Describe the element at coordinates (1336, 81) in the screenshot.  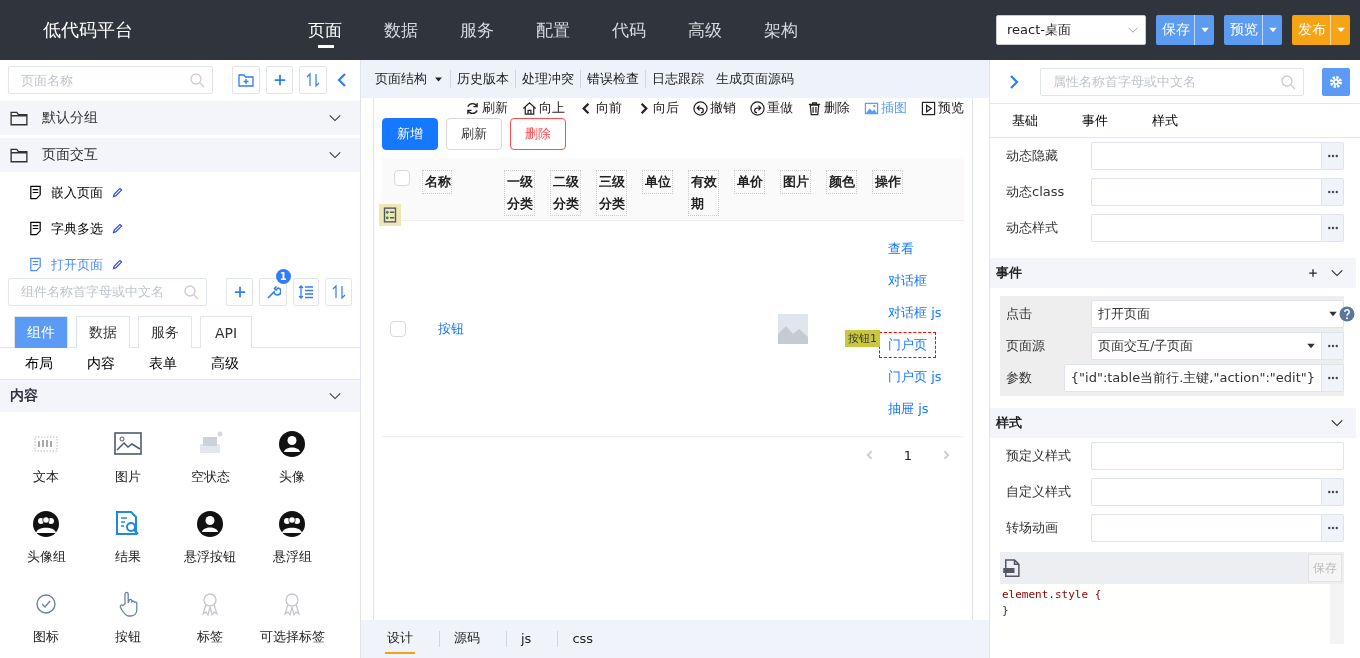
I see `settings-button` at that location.